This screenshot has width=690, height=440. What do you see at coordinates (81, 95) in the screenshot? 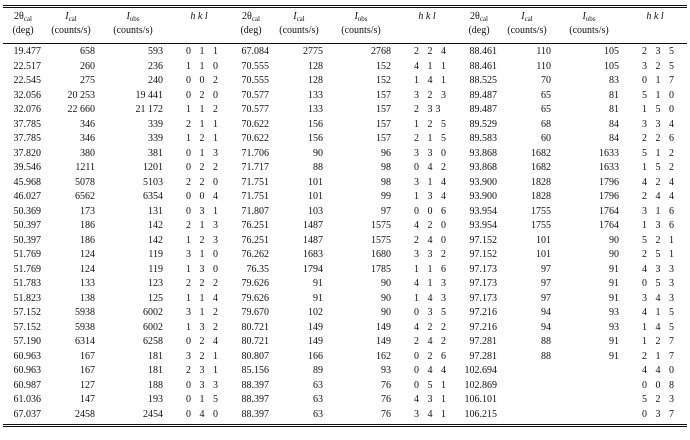
I see `i-cal-cell: 20 253` at bounding box center [81, 95].